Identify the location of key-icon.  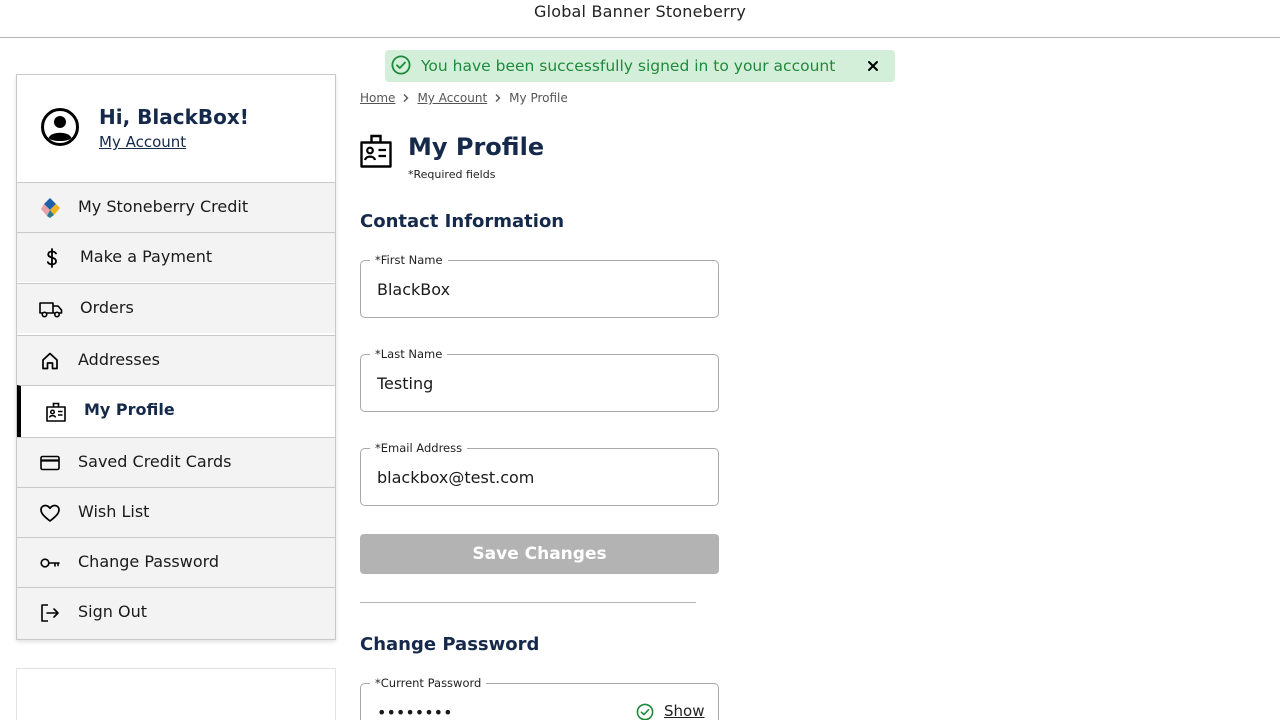
(50, 563).